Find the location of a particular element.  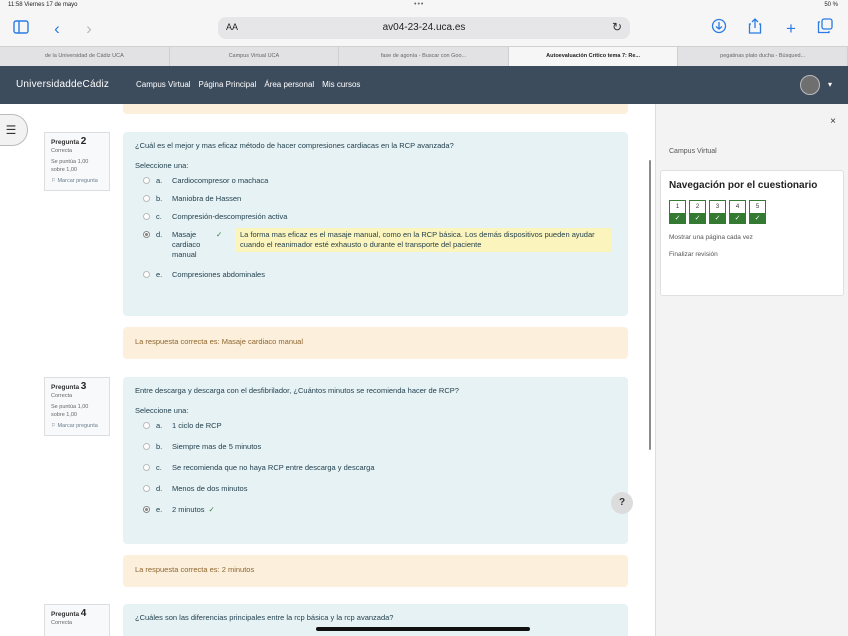

url-text: av04-23-24.uca.es is located at coordinates (424, 27).